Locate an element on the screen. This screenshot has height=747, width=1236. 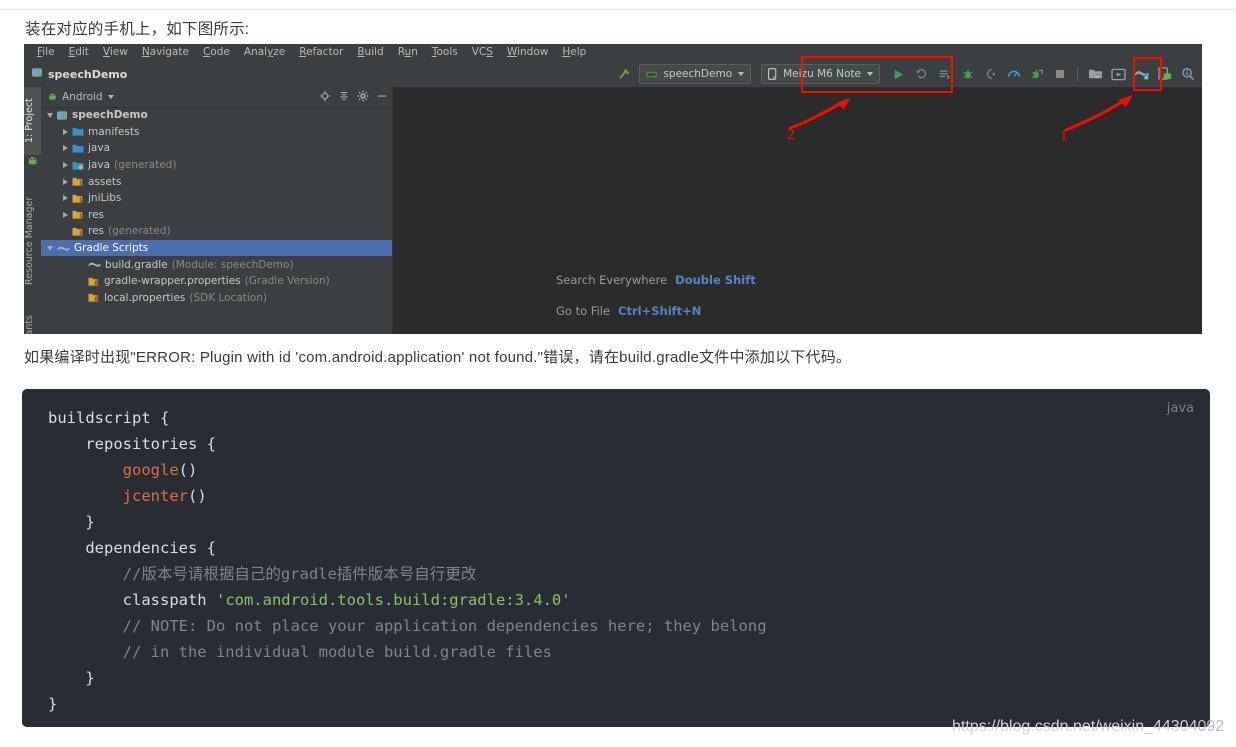
tree-item-build-gradle: build.gradle (Module: speechDemo) is located at coordinates (216, 264).